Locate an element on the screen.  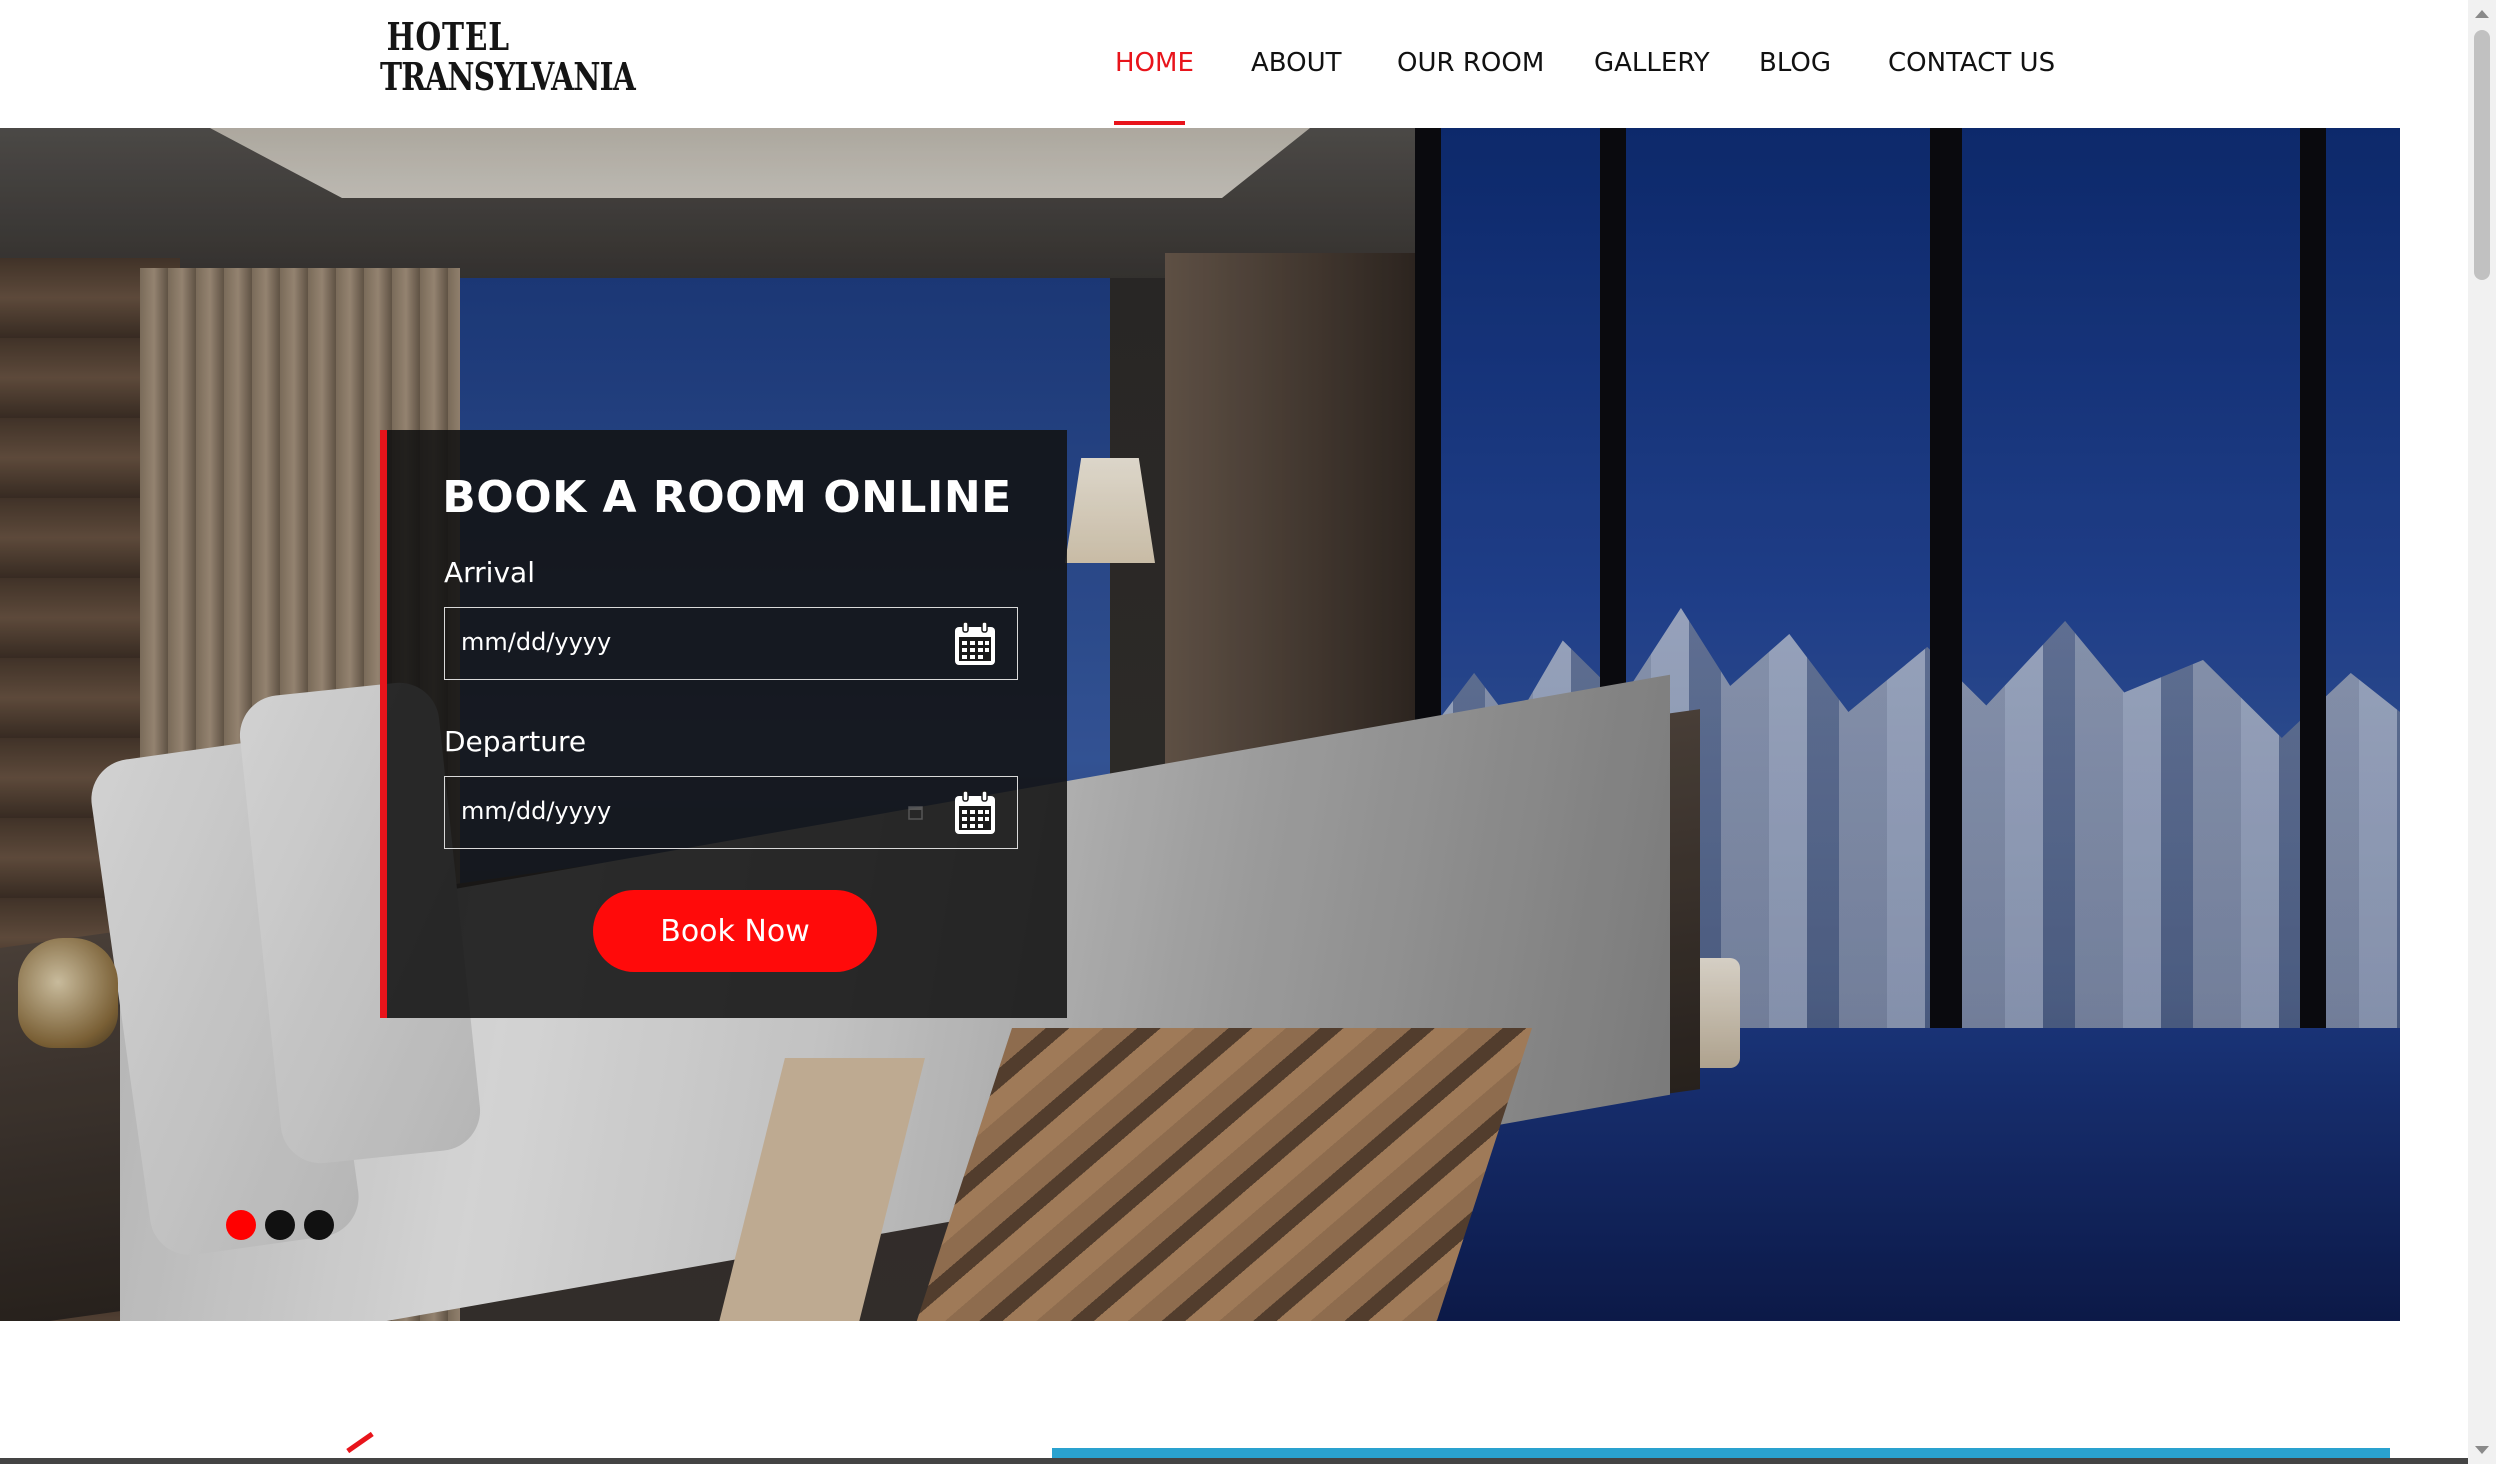
scroll-up-arrow-icon is located at coordinates (2482, 14).